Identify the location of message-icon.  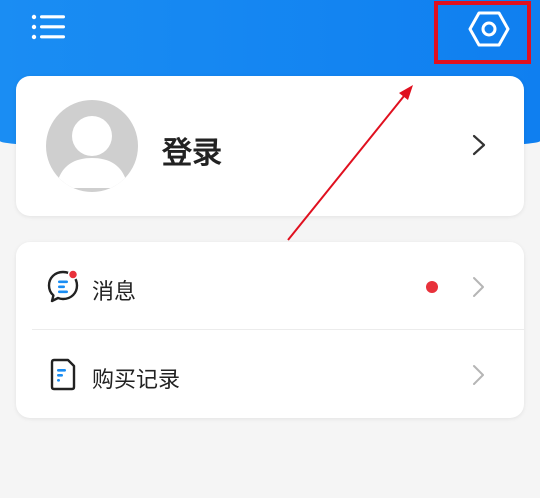
(63, 286).